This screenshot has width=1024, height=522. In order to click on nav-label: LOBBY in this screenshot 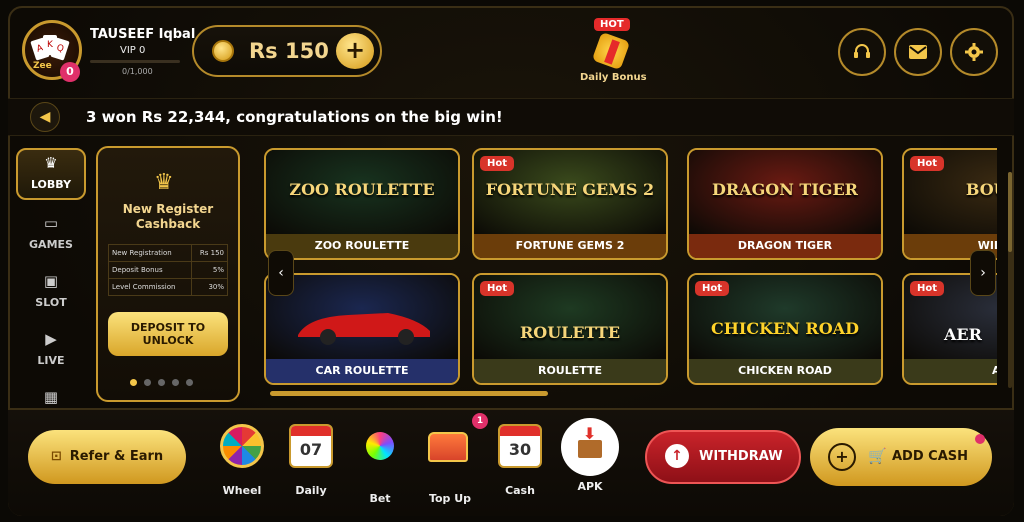, I will do `click(51, 184)`.